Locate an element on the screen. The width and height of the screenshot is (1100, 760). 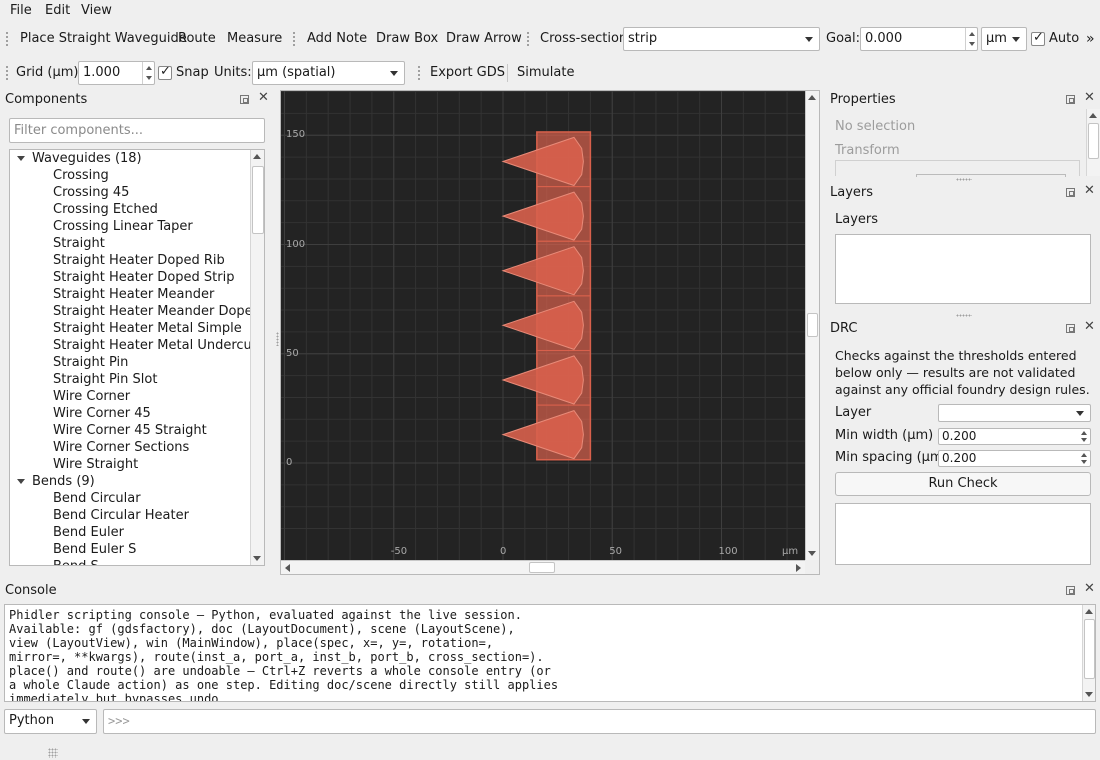
draw-box-button: Draw Box is located at coordinates (407, 39).